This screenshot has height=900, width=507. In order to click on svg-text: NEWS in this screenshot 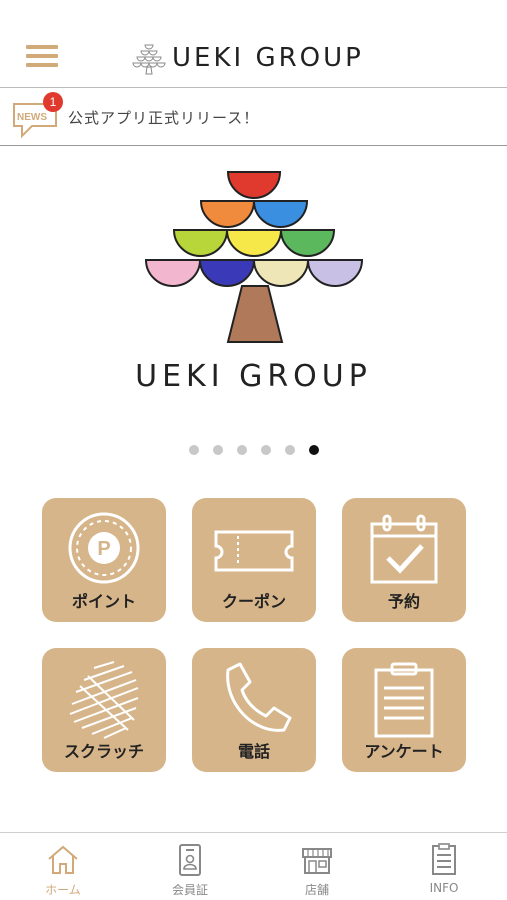, I will do `click(32, 117)`.